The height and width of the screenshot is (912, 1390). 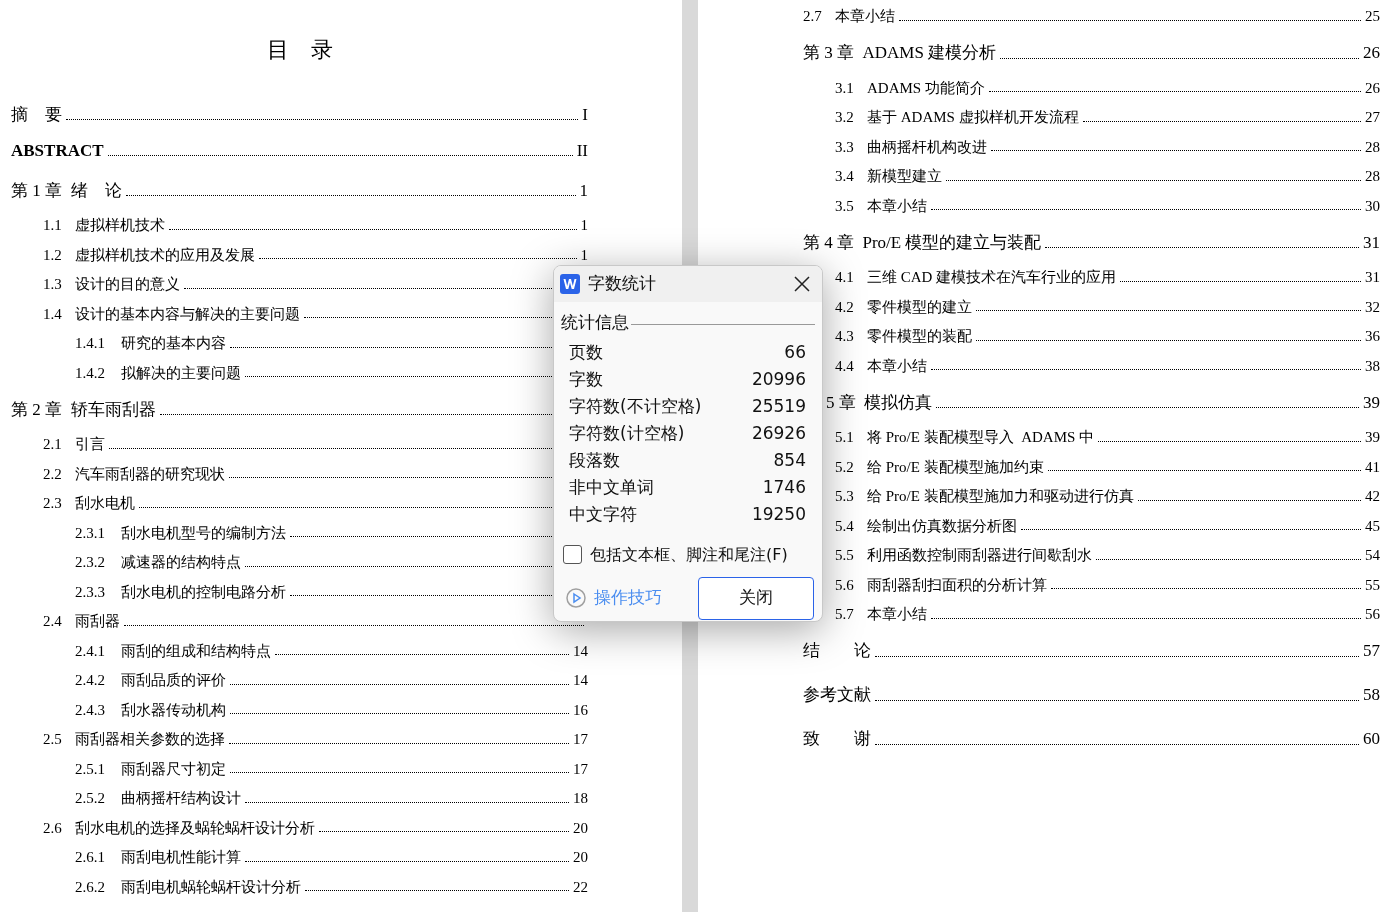 I want to click on stat-value: 19250, so click(x=778, y=515).